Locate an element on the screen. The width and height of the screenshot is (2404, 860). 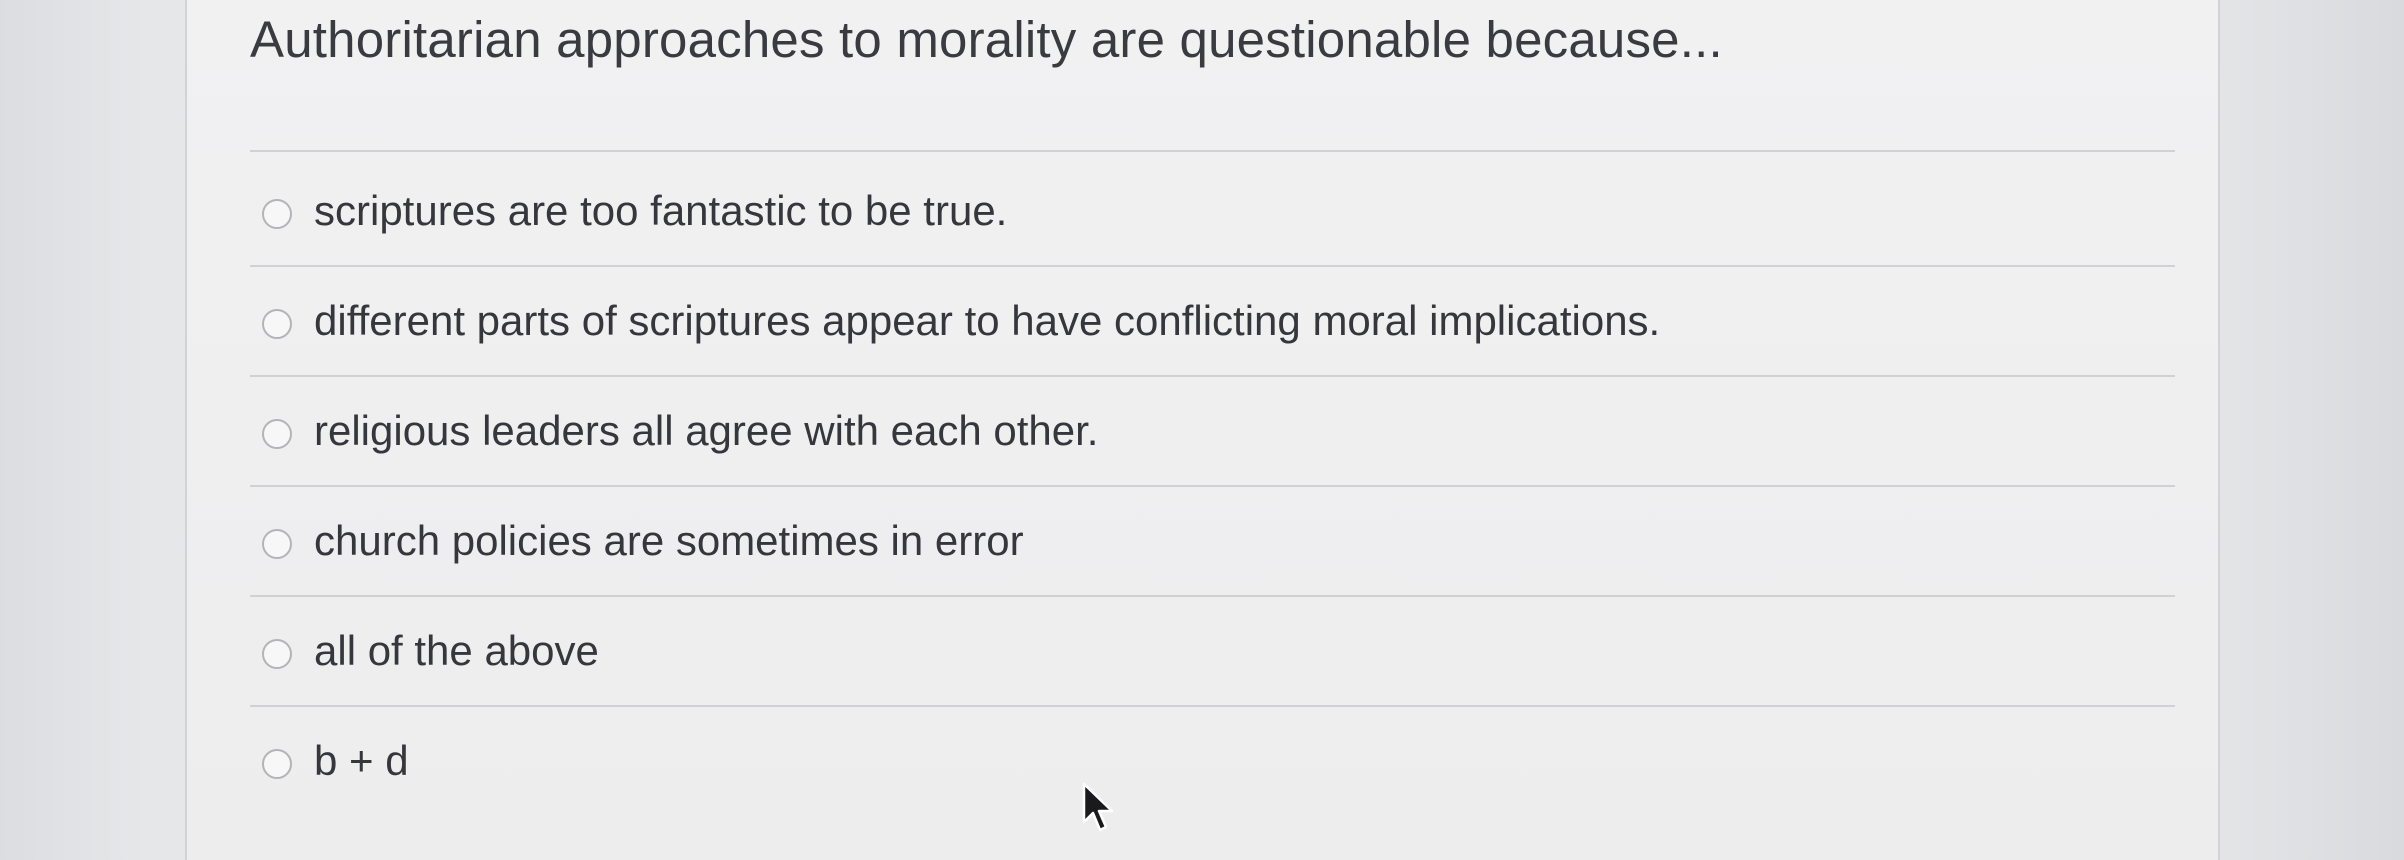
option-label: b + d is located at coordinates (361, 760).